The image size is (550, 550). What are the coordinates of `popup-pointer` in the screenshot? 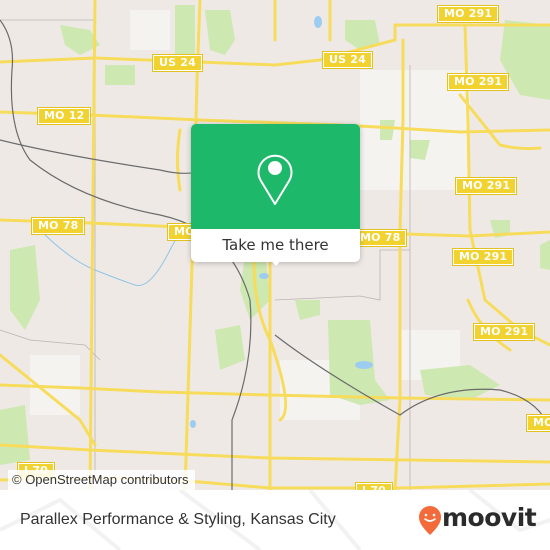 It's located at (276, 261).